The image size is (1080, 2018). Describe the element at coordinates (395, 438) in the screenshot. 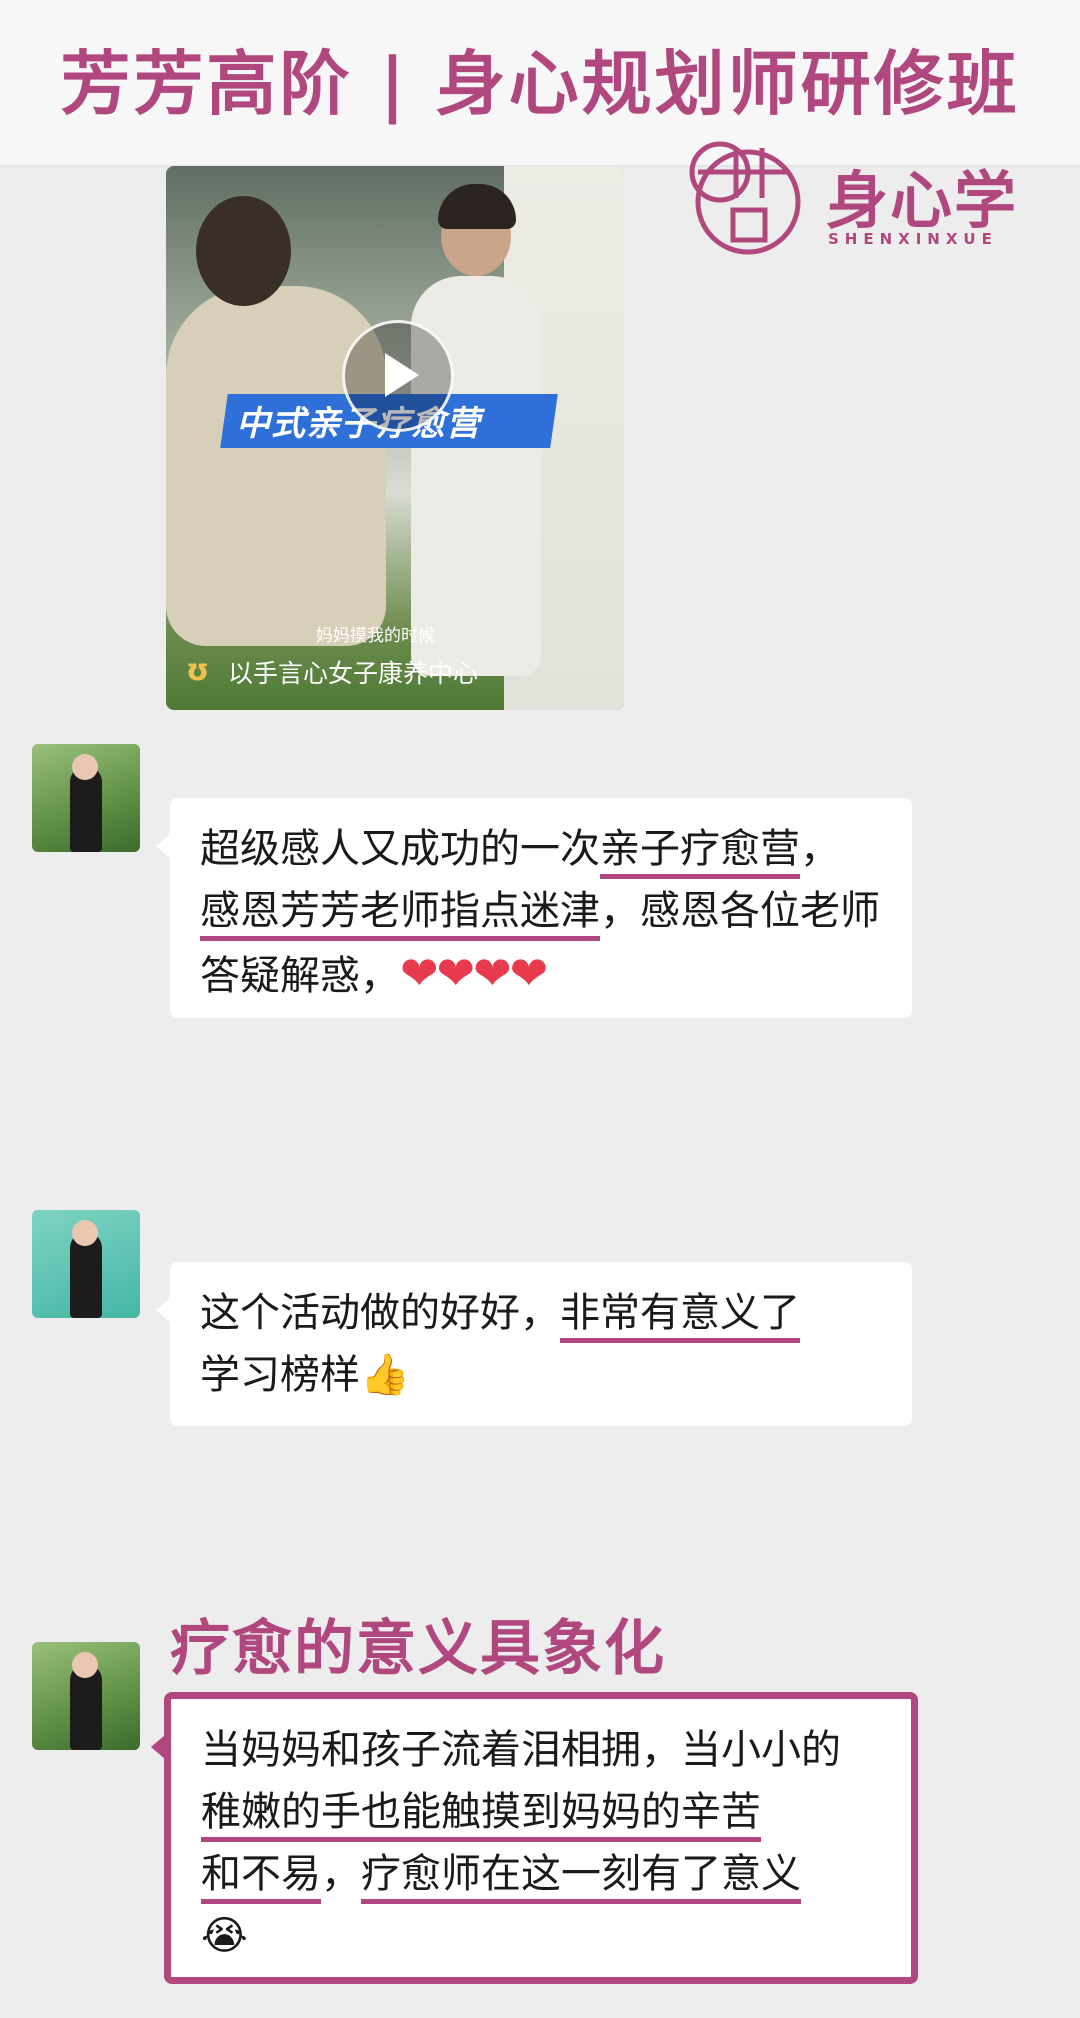

I see `video-message: 中式亲子疗愈营 妈妈摸我的时候 ʊ 以手言心女子康养中心` at that location.